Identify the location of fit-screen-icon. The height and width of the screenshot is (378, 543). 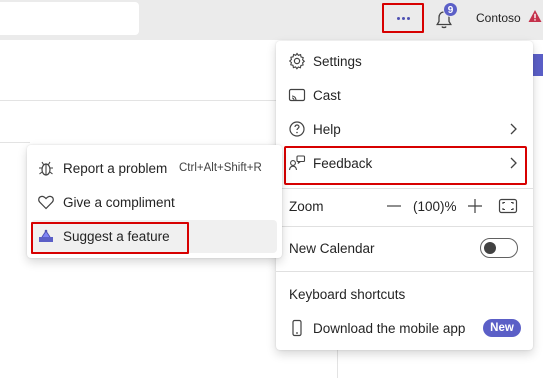
(508, 206).